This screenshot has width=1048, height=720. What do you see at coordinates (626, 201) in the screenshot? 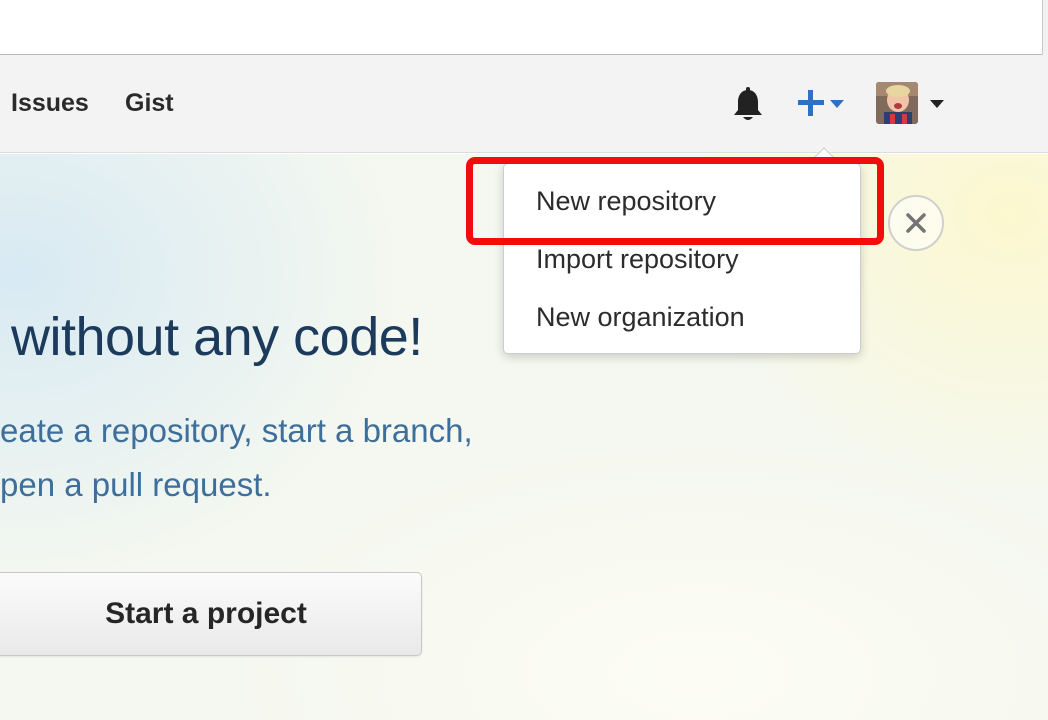
I see `menu-item-new-repository: New repository` at bounding box center [626, 201].